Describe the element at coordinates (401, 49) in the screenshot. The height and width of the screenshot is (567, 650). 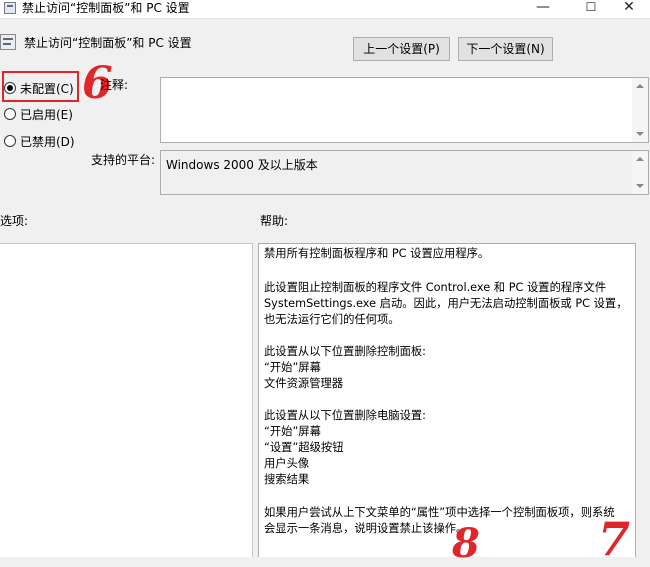
I see `previous-setting-button: 上一个设置(P)` at that location.